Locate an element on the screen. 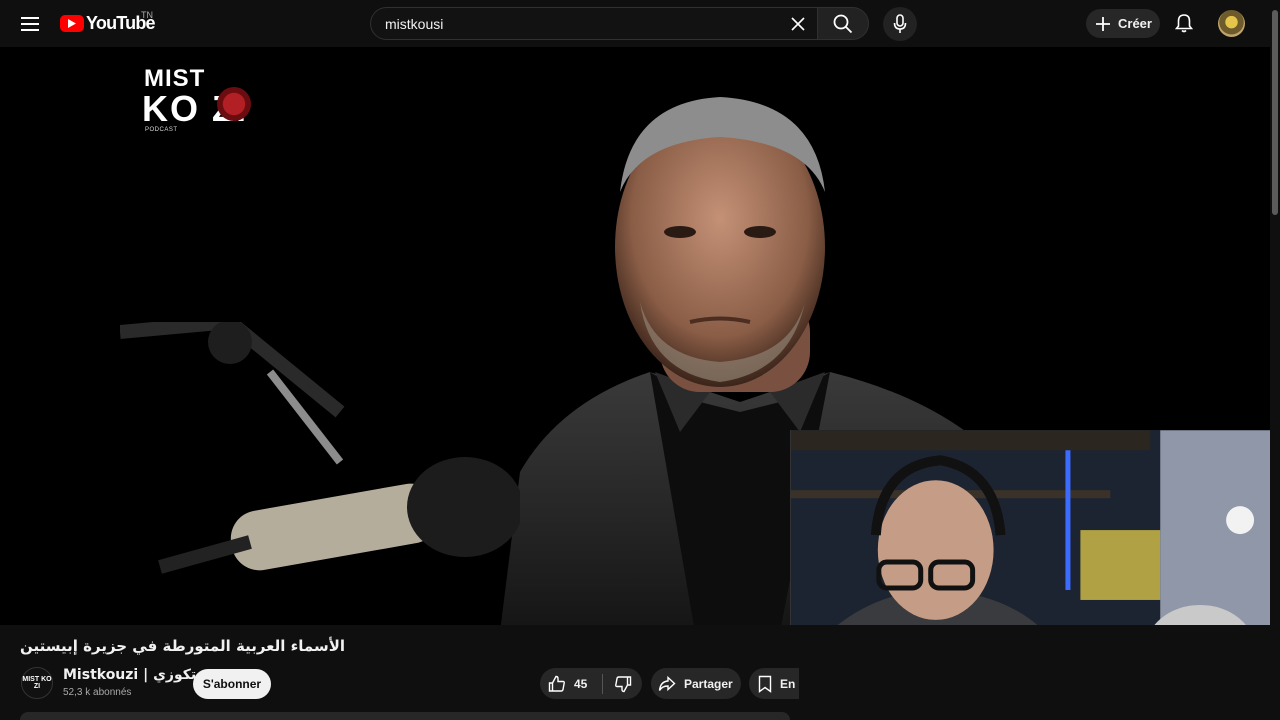 The image size is (1280, 720). search-icon is located at coordinates (843, 23).